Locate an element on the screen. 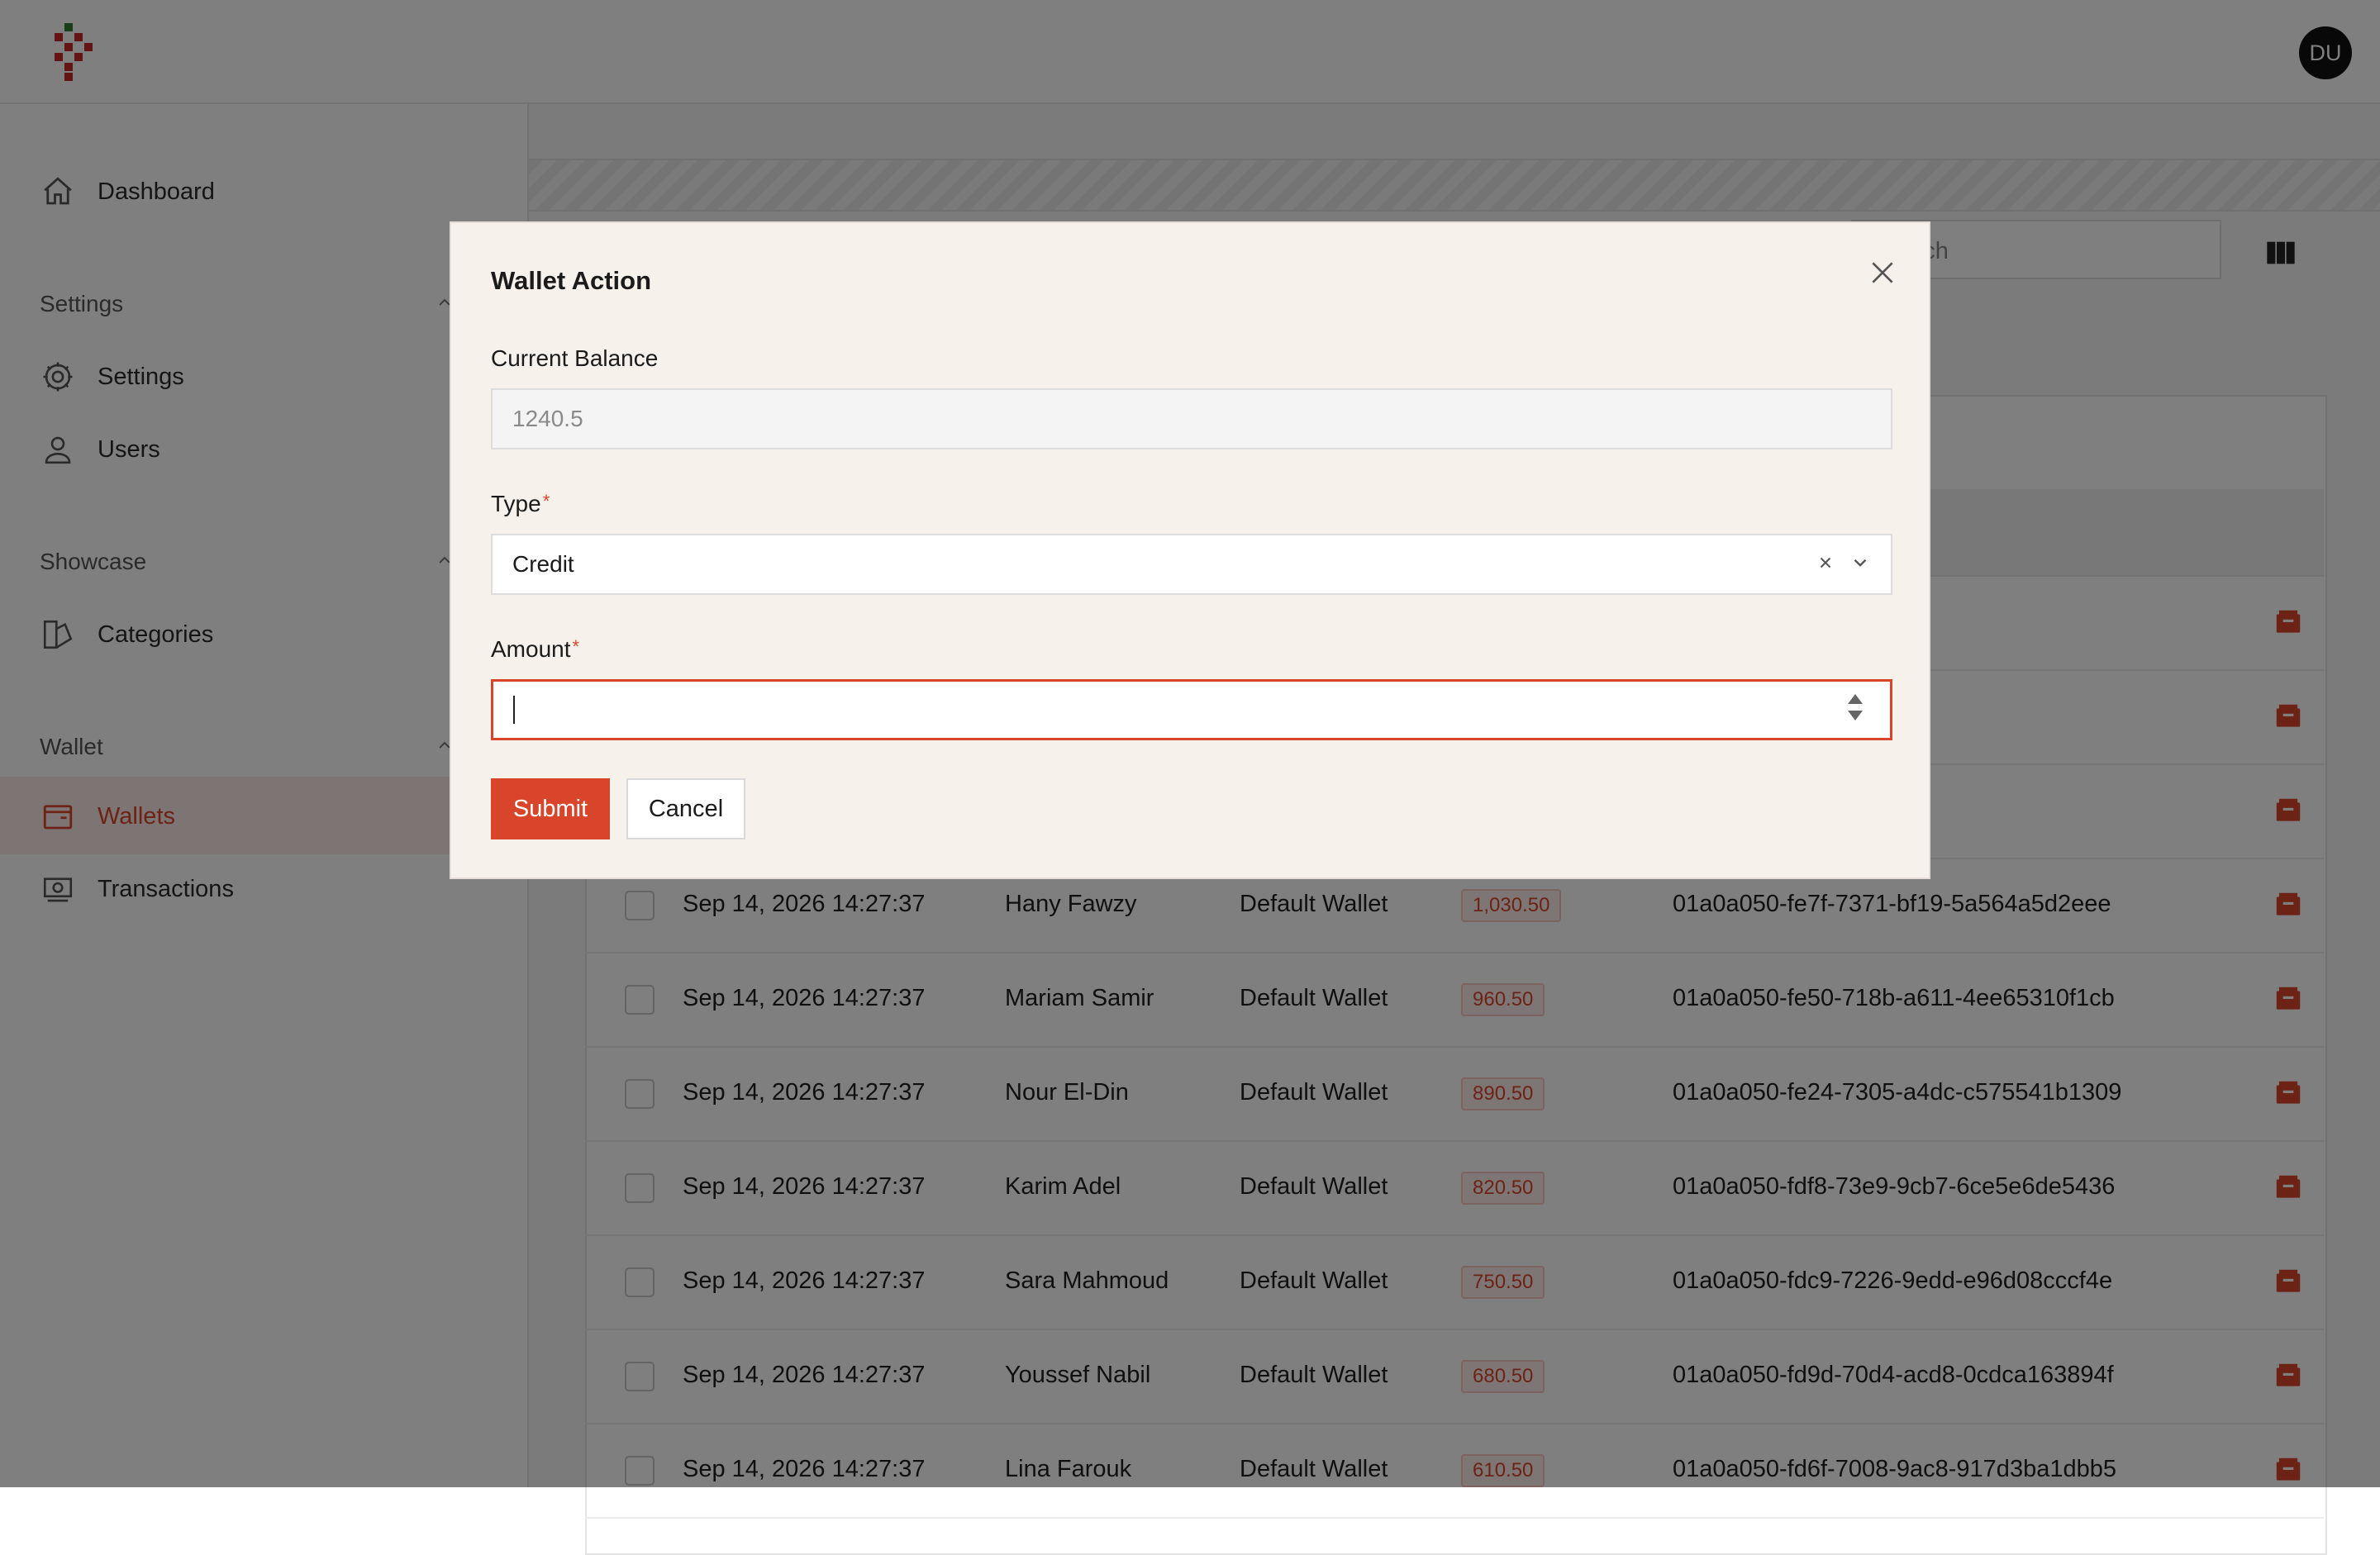 The width and height of the screenshot is (2380, 1555). cancel-button: Cancel is located at coordinates (685, 808).